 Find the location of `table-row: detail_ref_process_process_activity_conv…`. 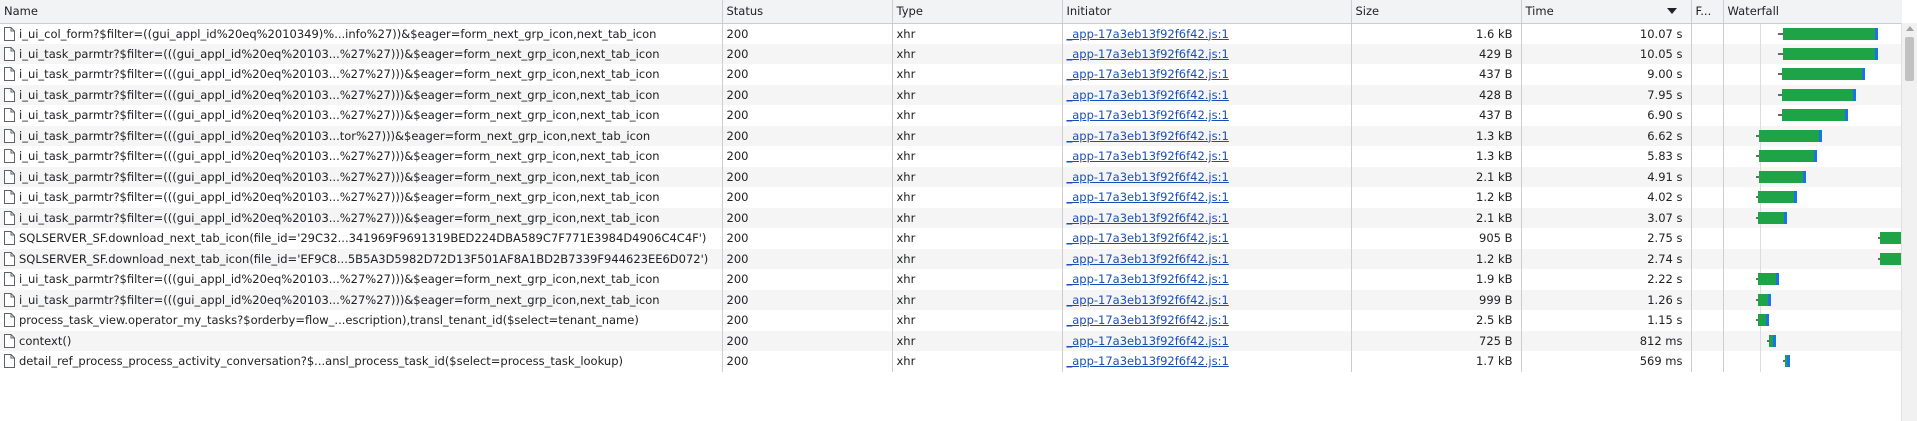

table-row: detail_ref_process_process_activity_conv… is located at coordinates (951, 361).